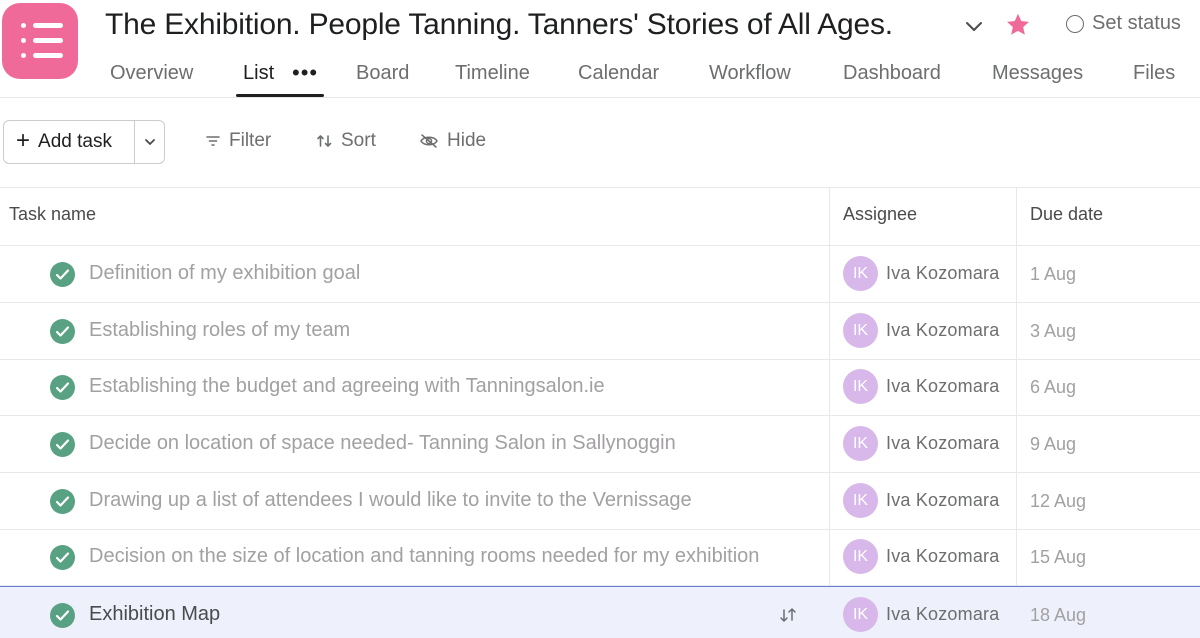 The width and height of the screenshot is (1200, 638). Describe the element at coordinates (424, 330) in the screenshot. I see `task-name: Establishing roles of my team` at that location.